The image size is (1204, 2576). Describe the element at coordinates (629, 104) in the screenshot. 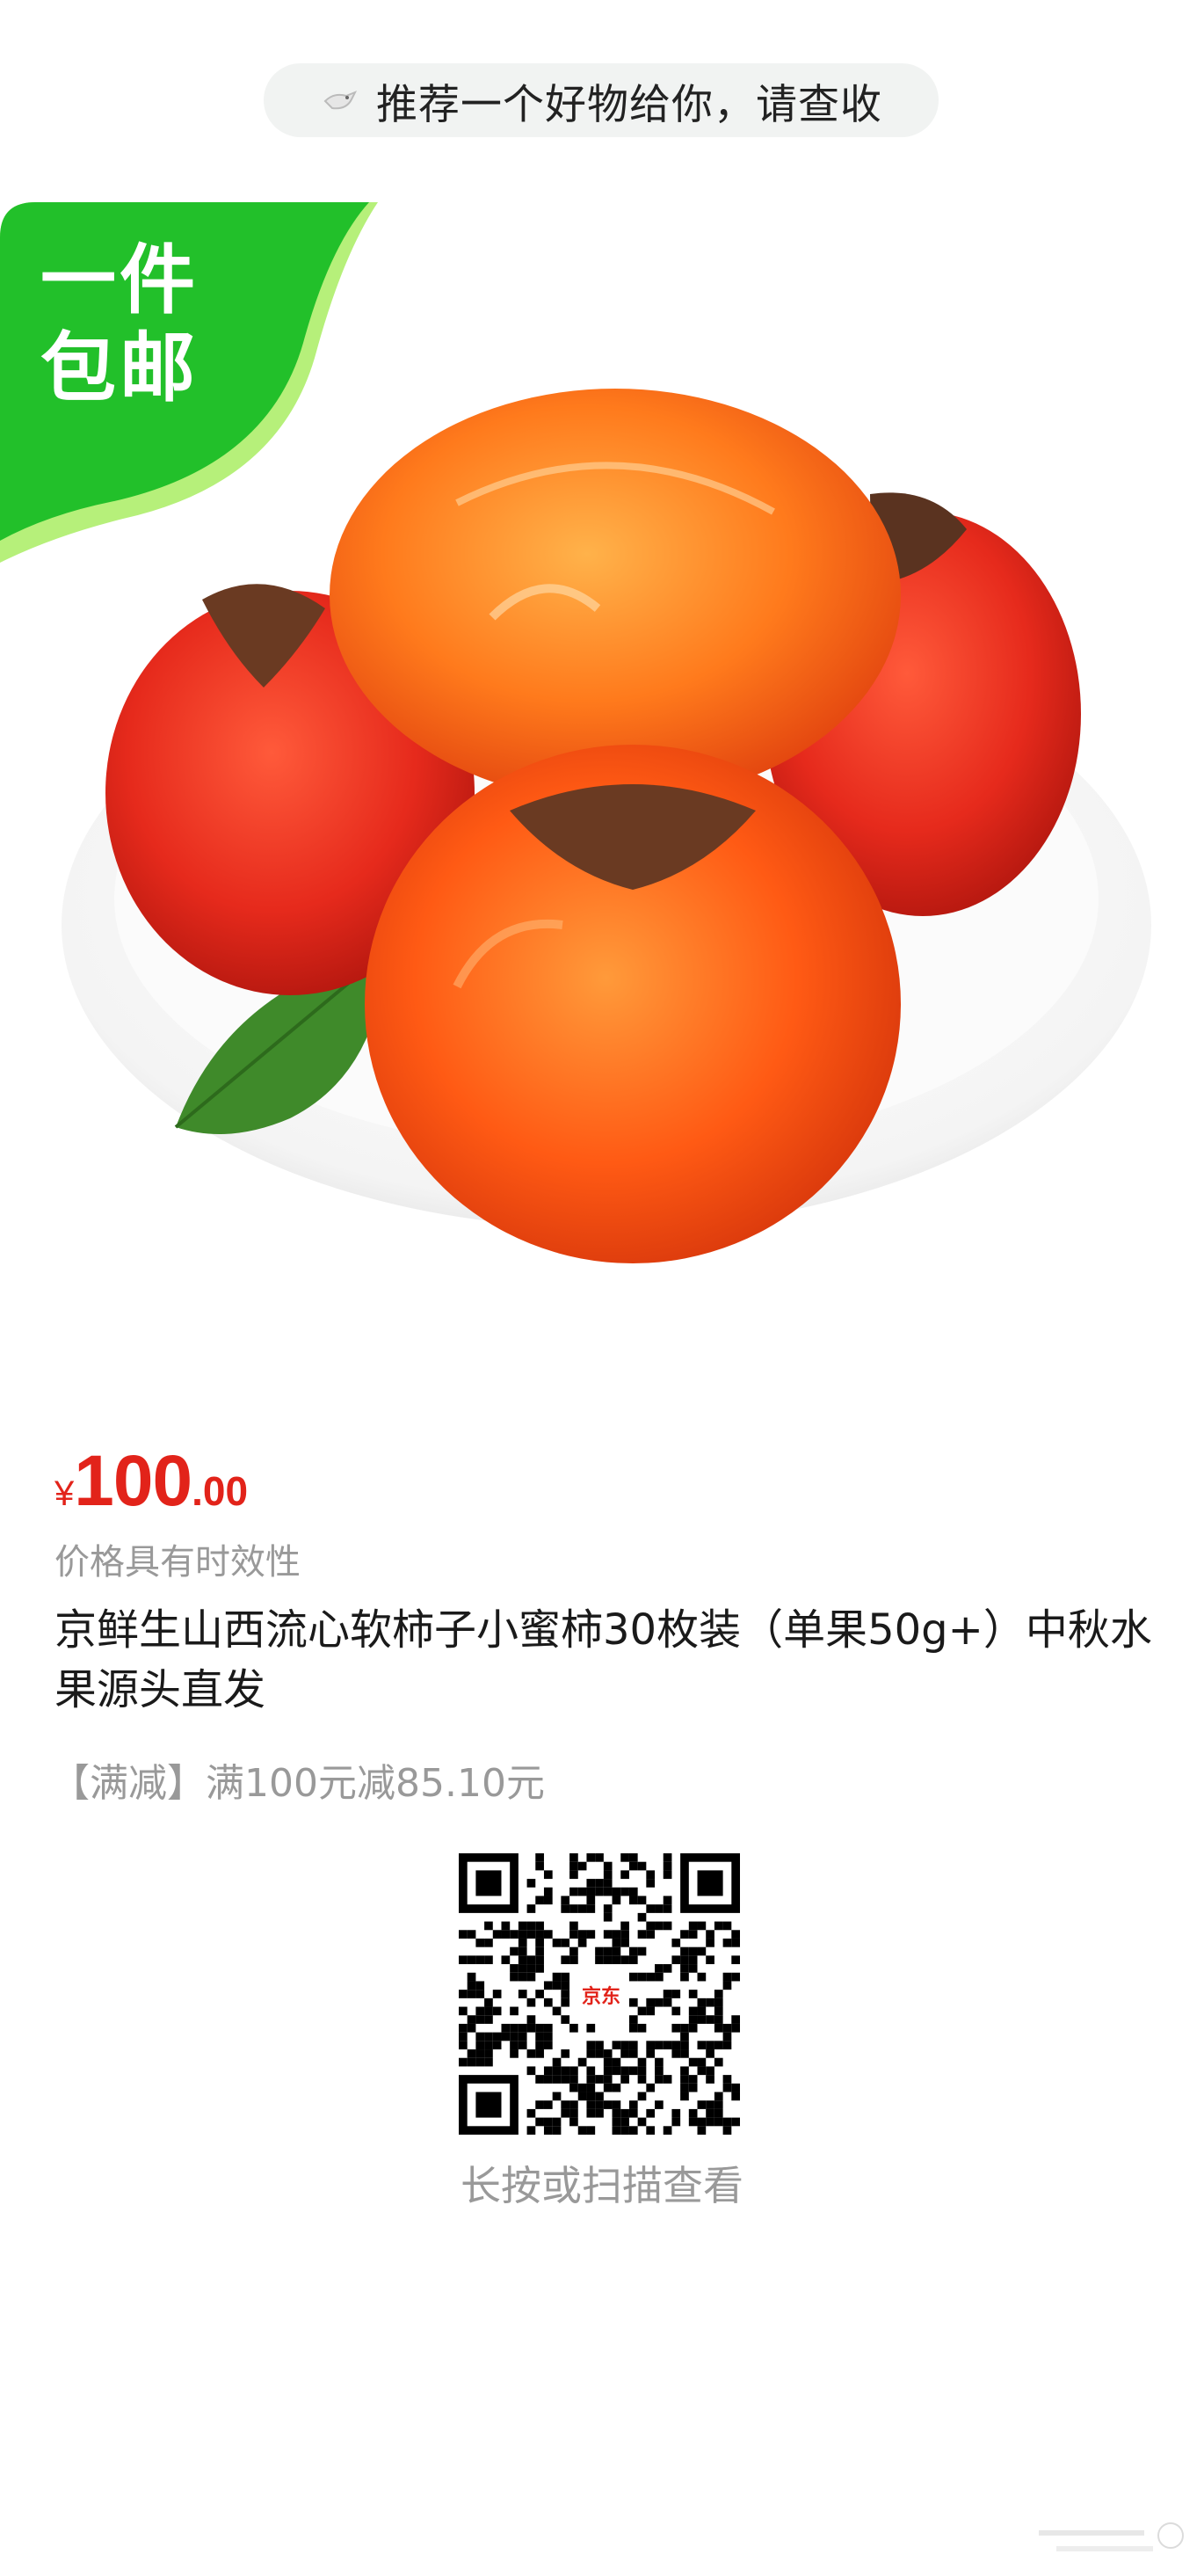

I see `share-header-text: 推荐一个好物给你，请查收` at that location.